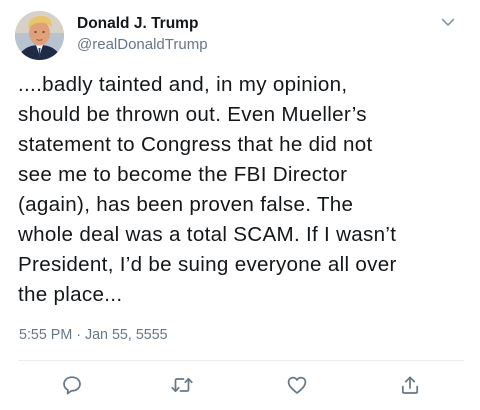 Image resolution: width=480 pixels, height=410 pixels. I want to click on share-icon, so click(410, 385).